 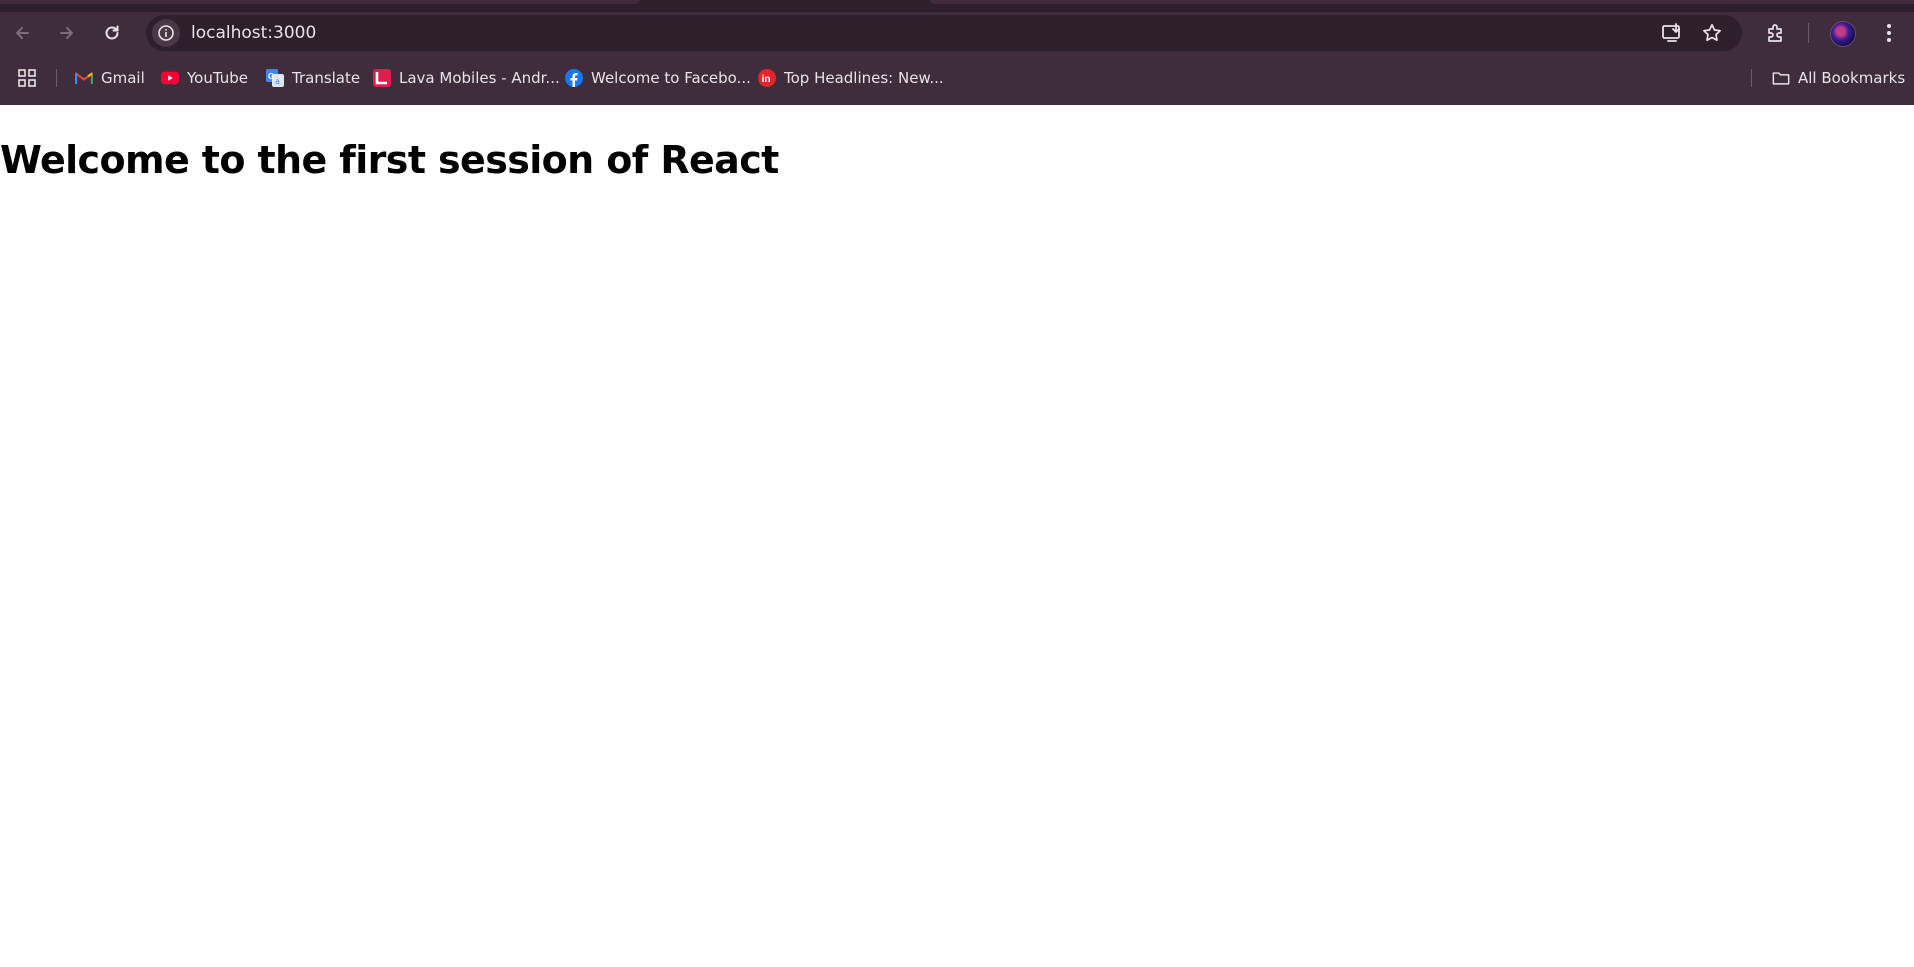 I want to click on site-info-button, so click(x=166, y=33).